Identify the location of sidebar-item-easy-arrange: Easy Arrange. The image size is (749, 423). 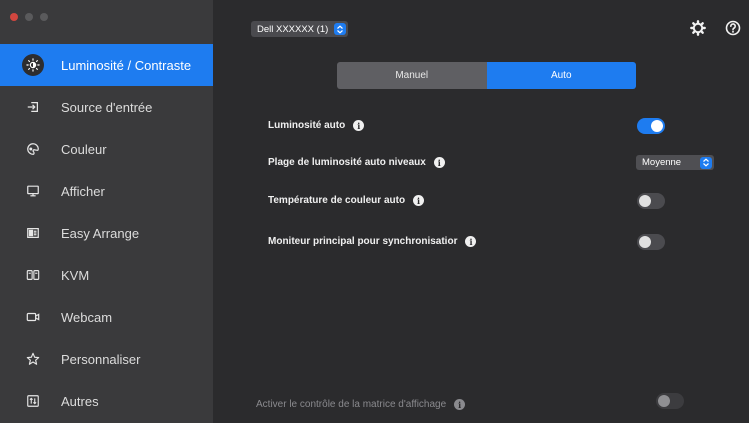
(106, 233).